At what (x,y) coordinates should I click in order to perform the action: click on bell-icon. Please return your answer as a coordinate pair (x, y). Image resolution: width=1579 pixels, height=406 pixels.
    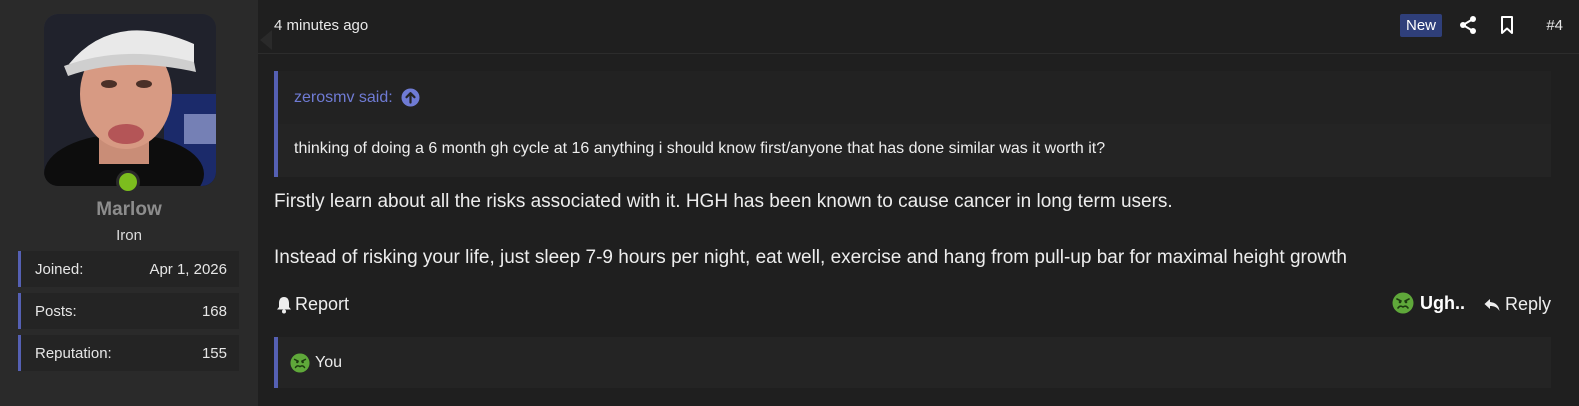
    Looking at the image, I should click on (284, 304).